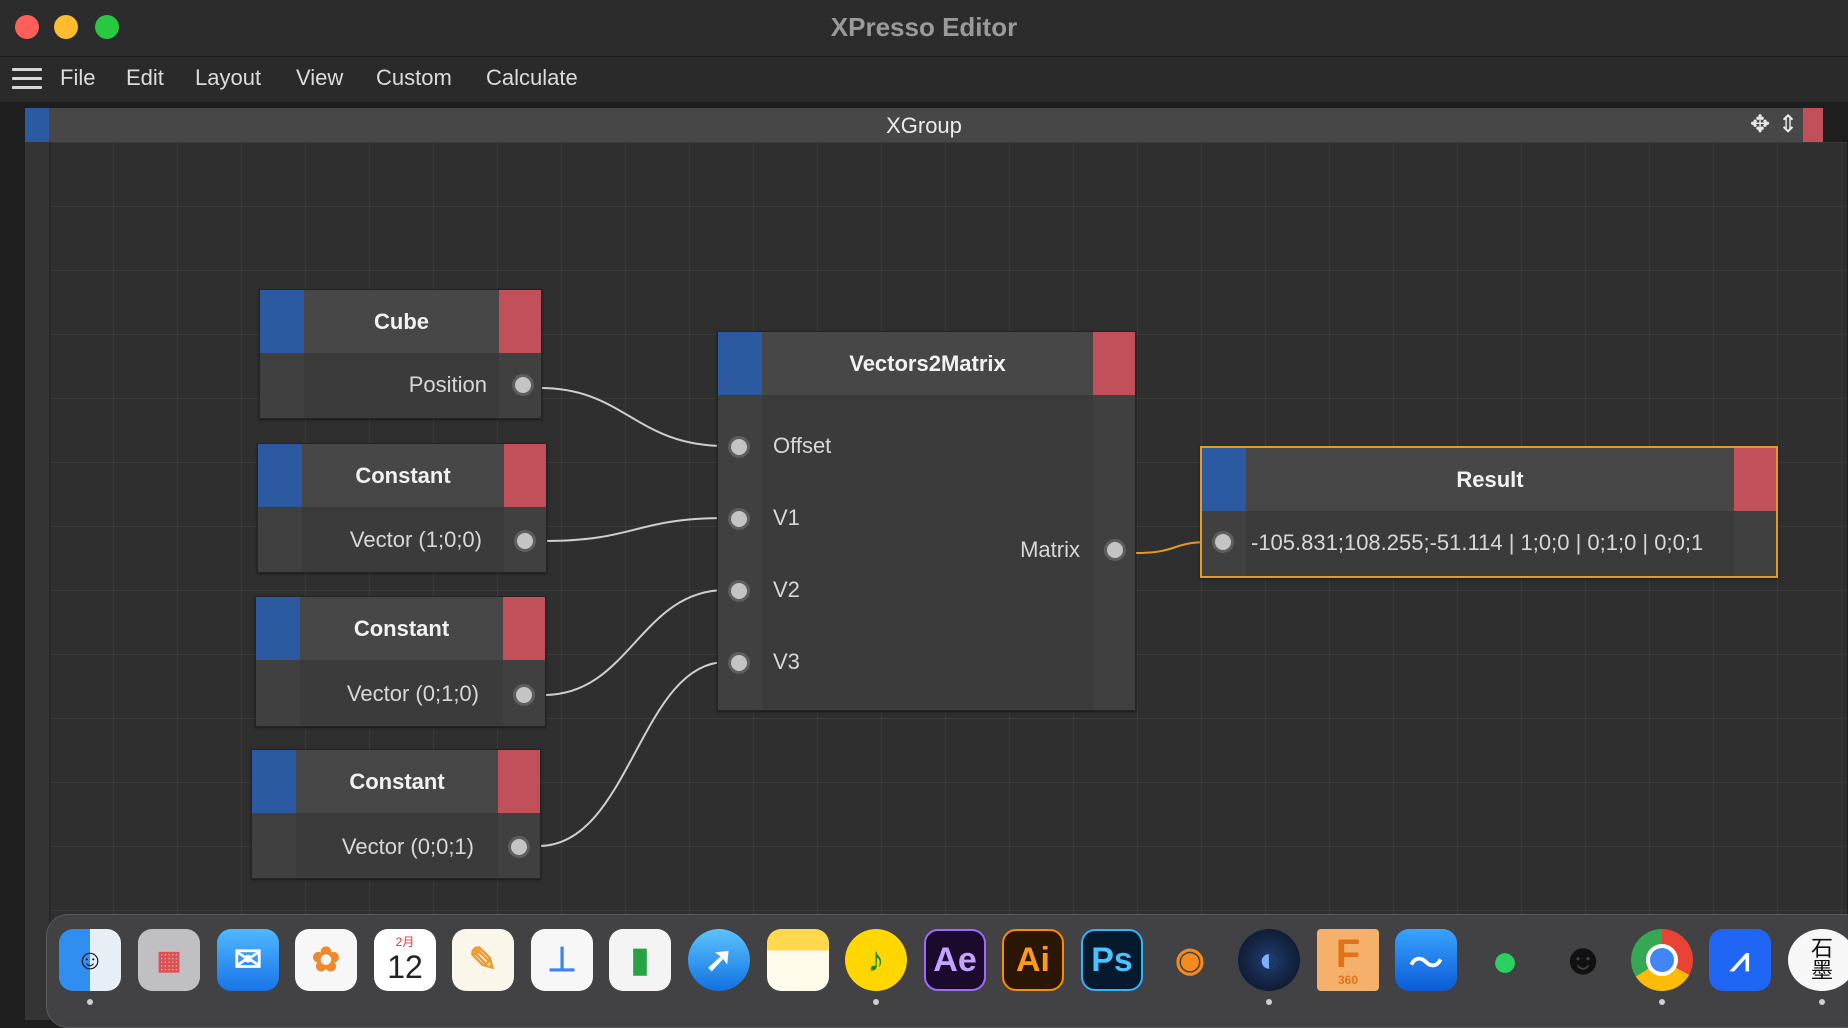  I want to click on xgroup-title: XGroup, so click(924, 125).